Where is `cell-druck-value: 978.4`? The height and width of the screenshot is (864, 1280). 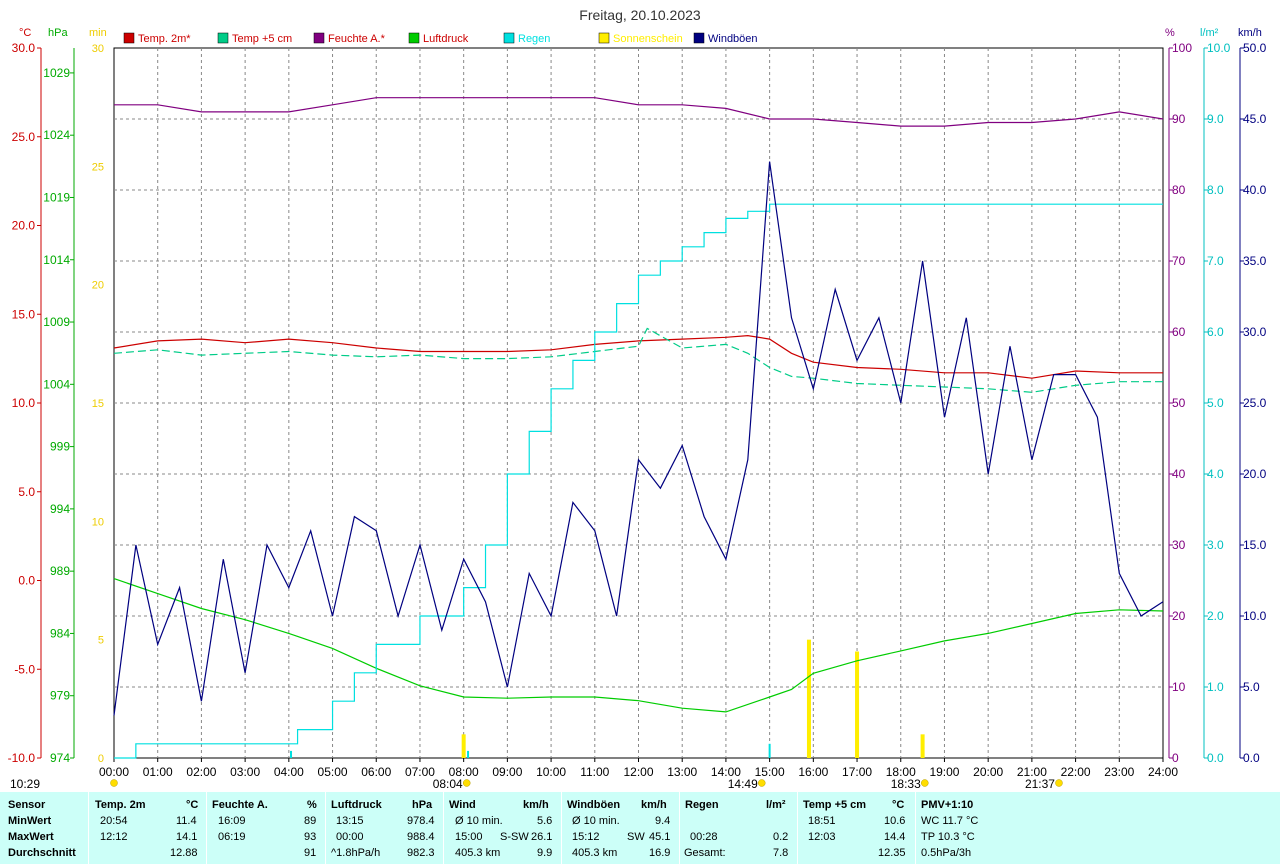 cell-druck-value: 978.4 is located at coordinates (421, 821).